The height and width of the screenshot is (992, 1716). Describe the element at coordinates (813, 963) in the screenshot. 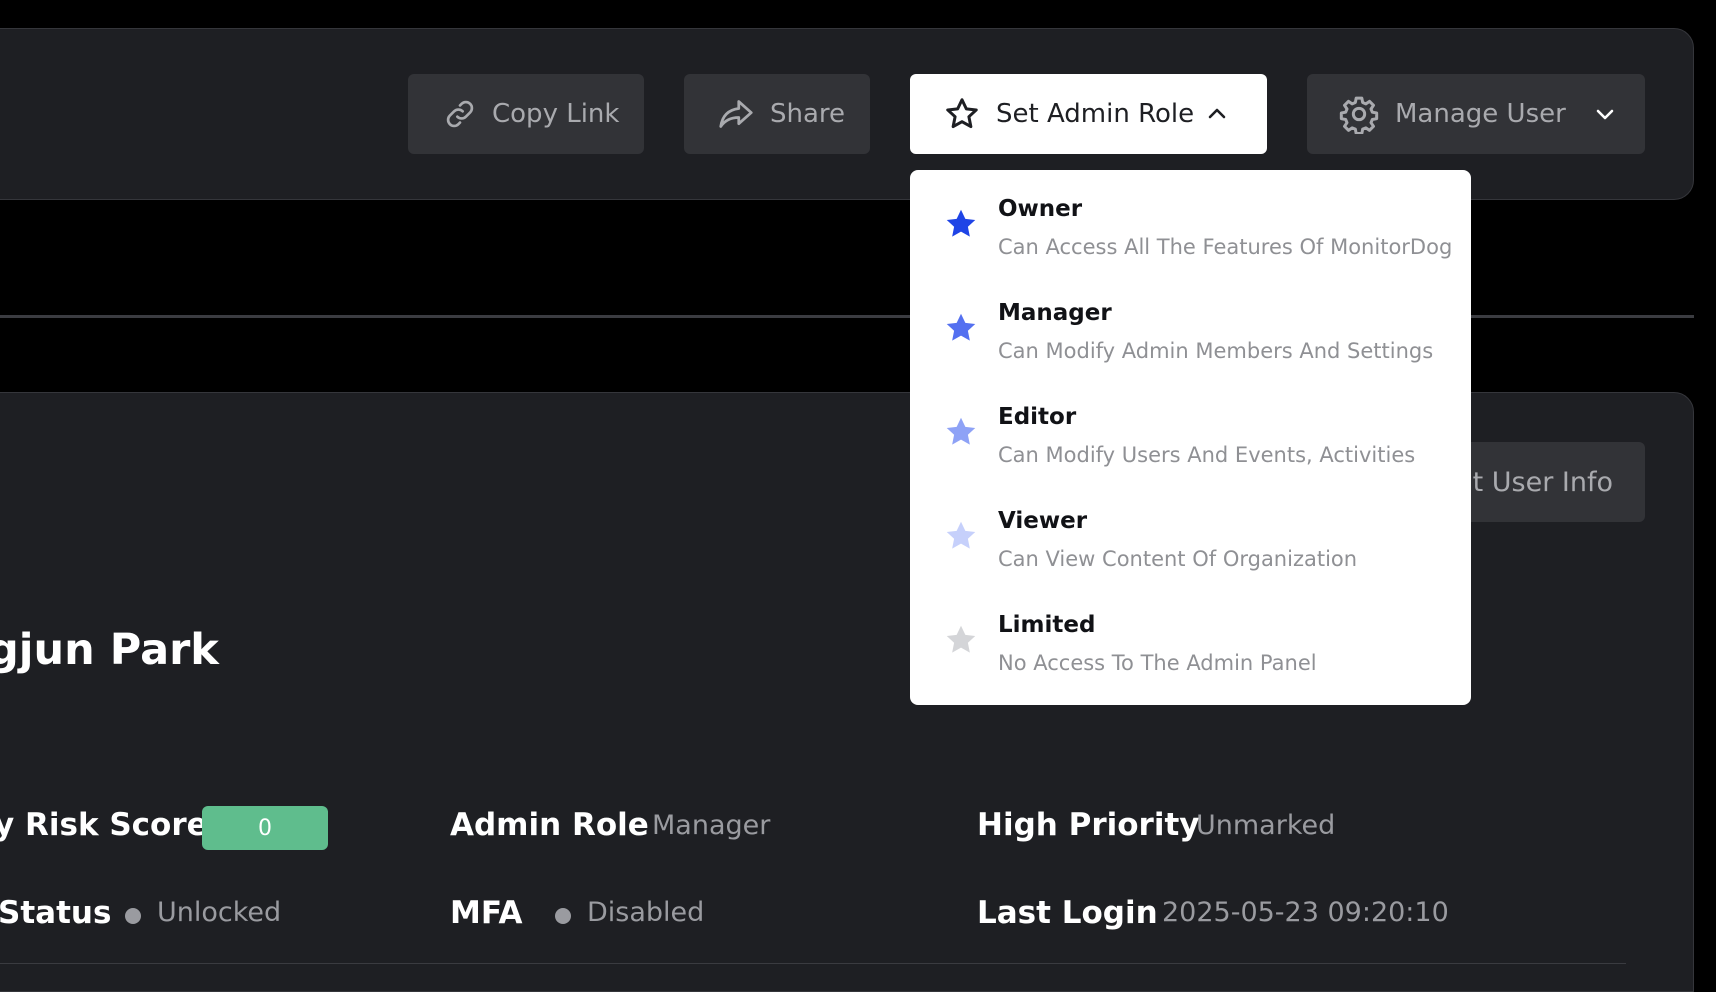

I see `profile-divider` at that location.